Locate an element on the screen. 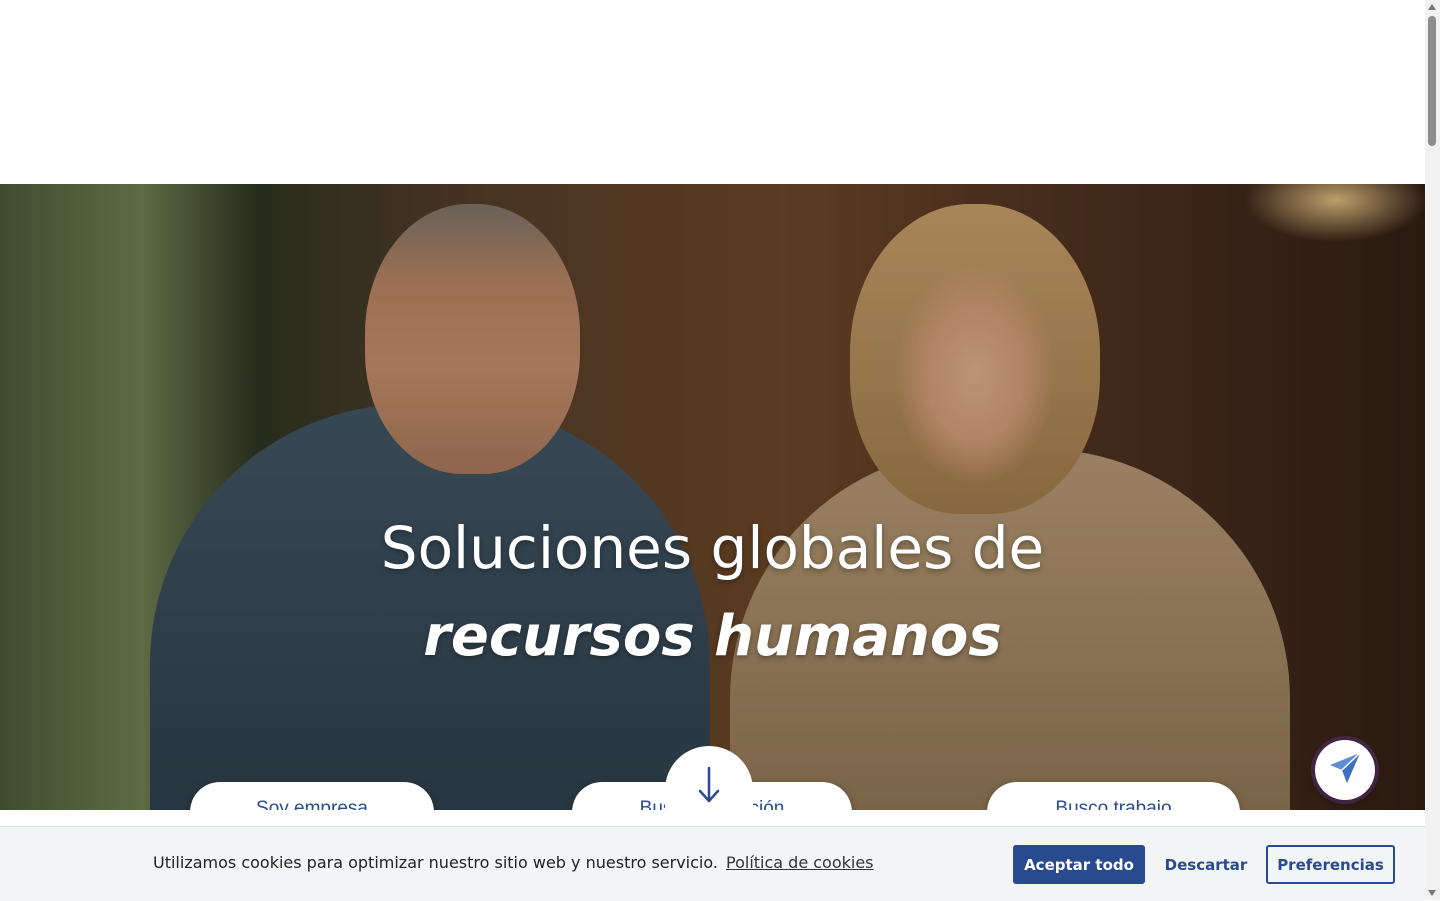  scroll-up-arrow-icon is located at coordinates (1432, 7).